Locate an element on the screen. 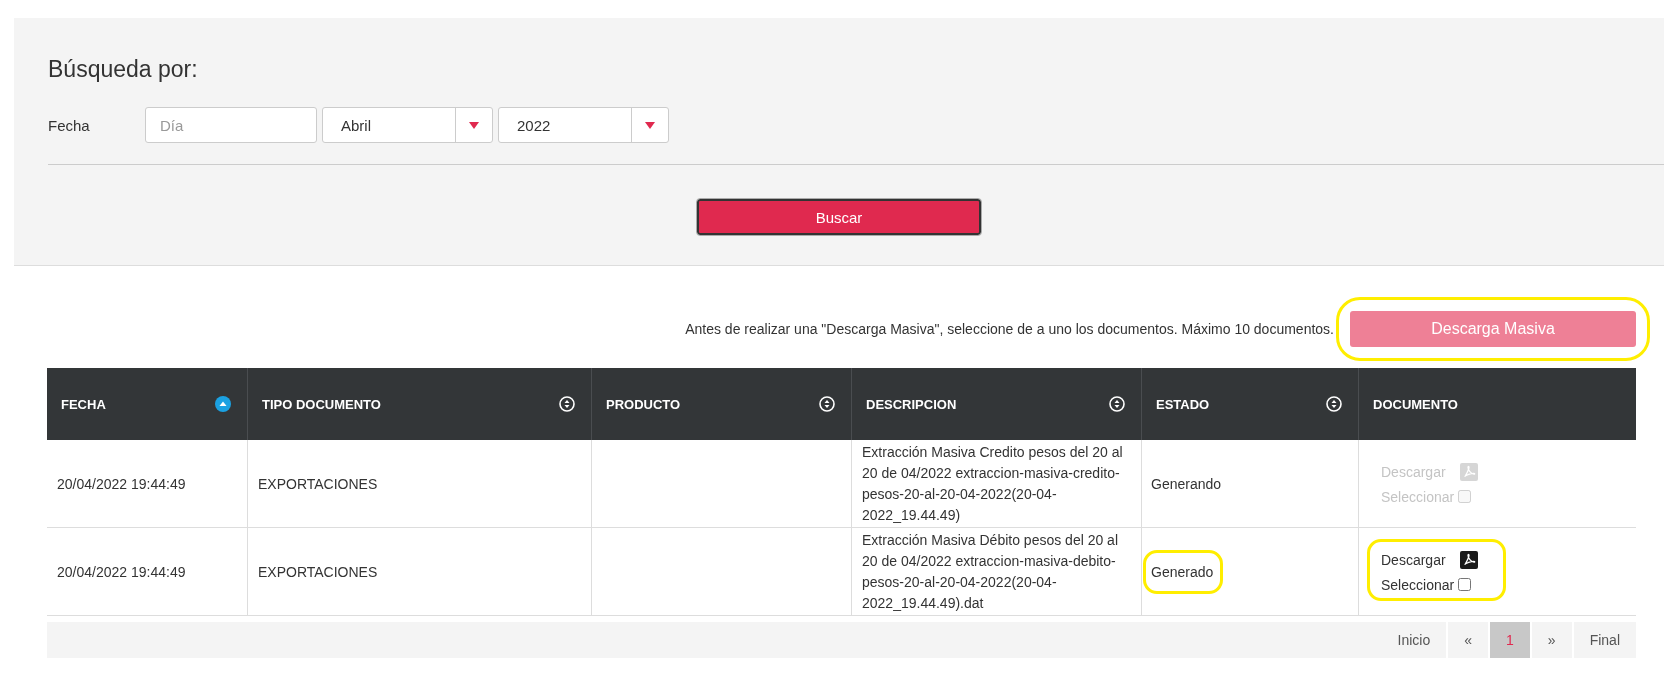 This screenshot has height=697, width=1664. column-header: ESTADO is located at coordinates (1249, 404).